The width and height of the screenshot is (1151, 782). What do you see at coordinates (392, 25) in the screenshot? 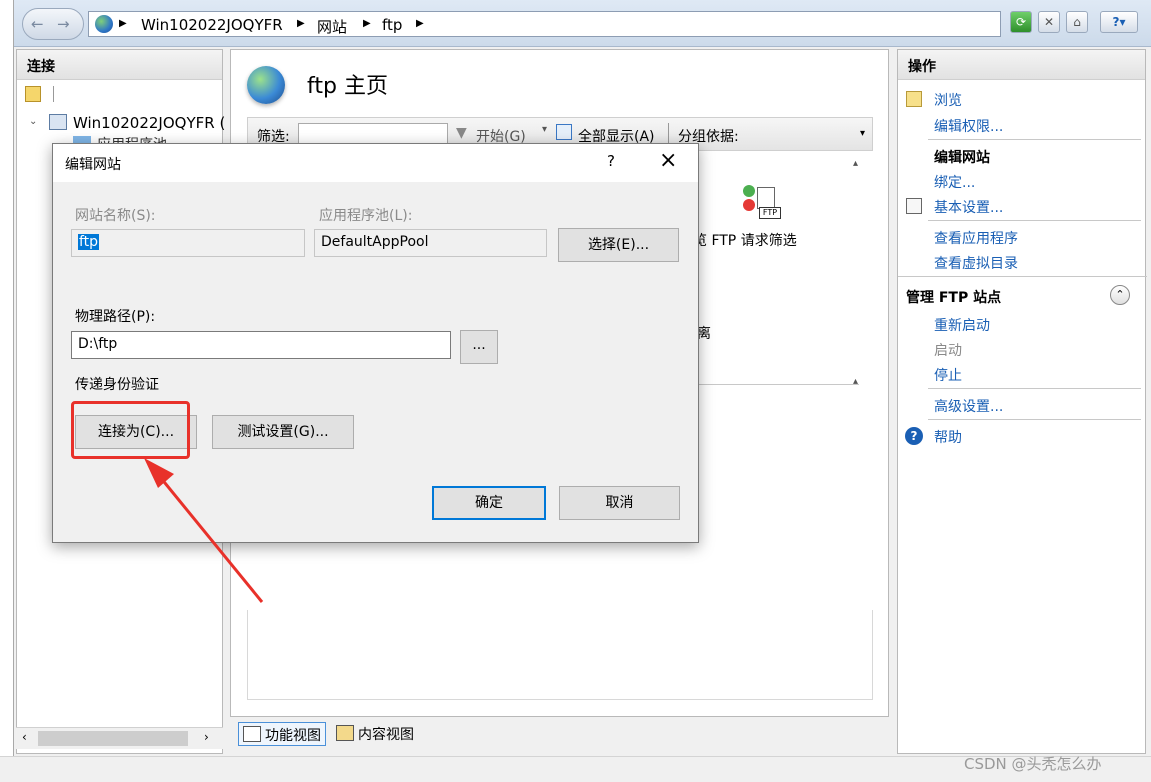
I see `breadcrumb-ftp: ftp` at bounding box center [392, 25].